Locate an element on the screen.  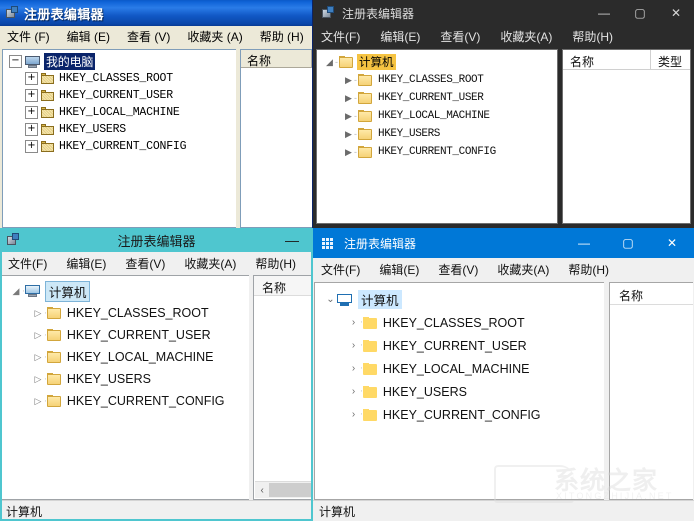
tree-root-my-computer: − 我的电脑 is located at coordinates (119, 61).